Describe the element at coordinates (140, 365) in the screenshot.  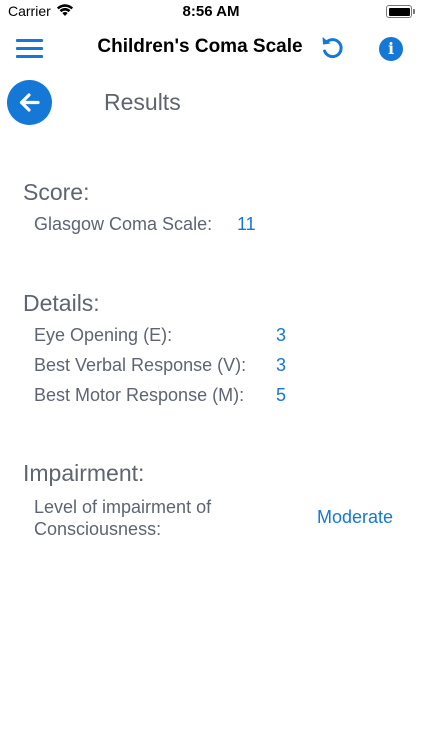
I see `verbal-response-label: Best Verbal Response (V):` at that location.